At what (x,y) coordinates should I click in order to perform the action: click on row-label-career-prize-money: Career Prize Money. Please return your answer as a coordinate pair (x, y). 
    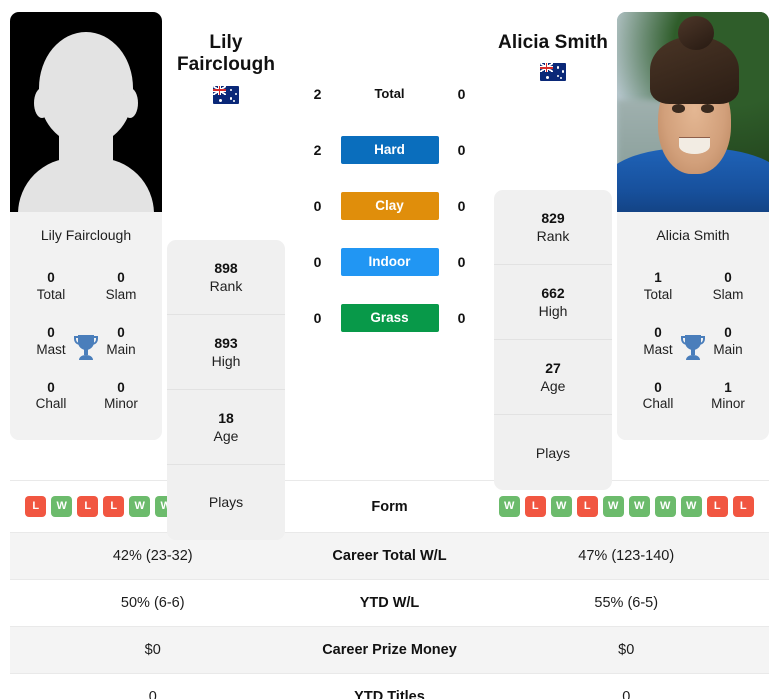
    Looking at the image, I should click on (389, 650).